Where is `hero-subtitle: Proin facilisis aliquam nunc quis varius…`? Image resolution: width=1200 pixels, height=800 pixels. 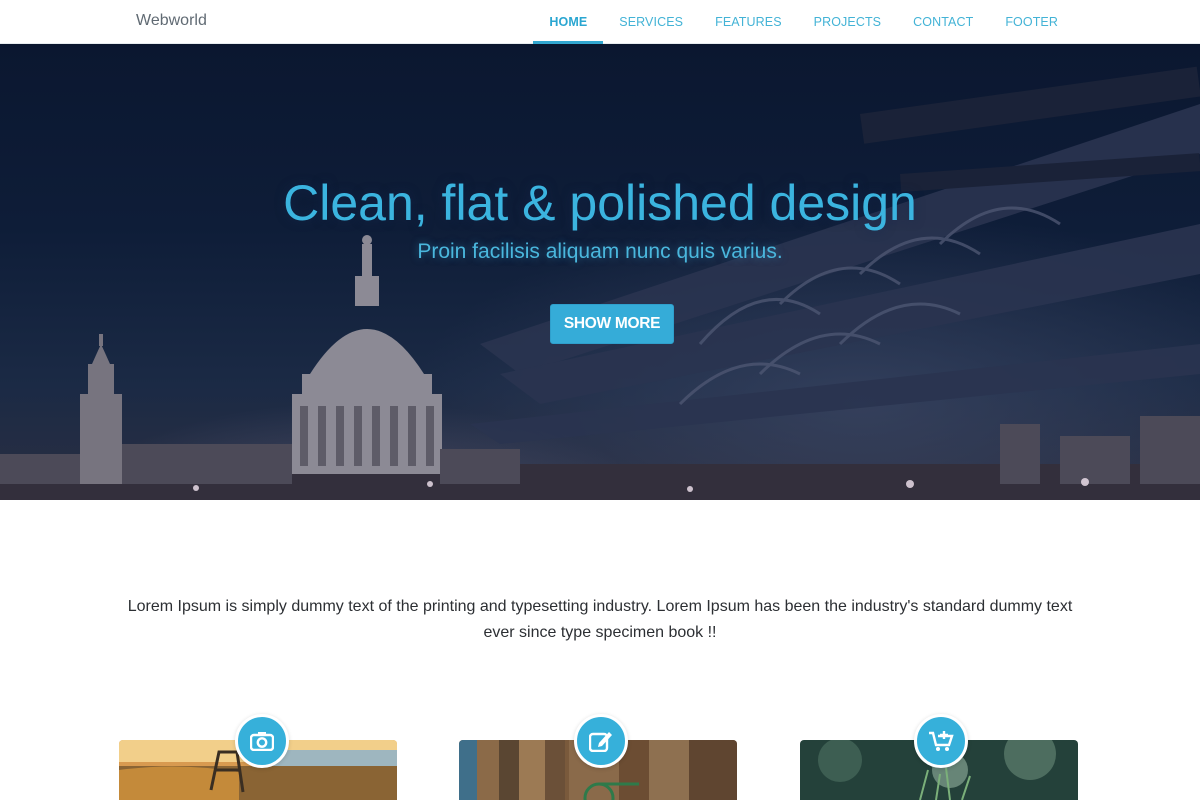 hero-subtitle: Proin facilisis aliquam nunc quis varius… is located at coordinates (600, 251).